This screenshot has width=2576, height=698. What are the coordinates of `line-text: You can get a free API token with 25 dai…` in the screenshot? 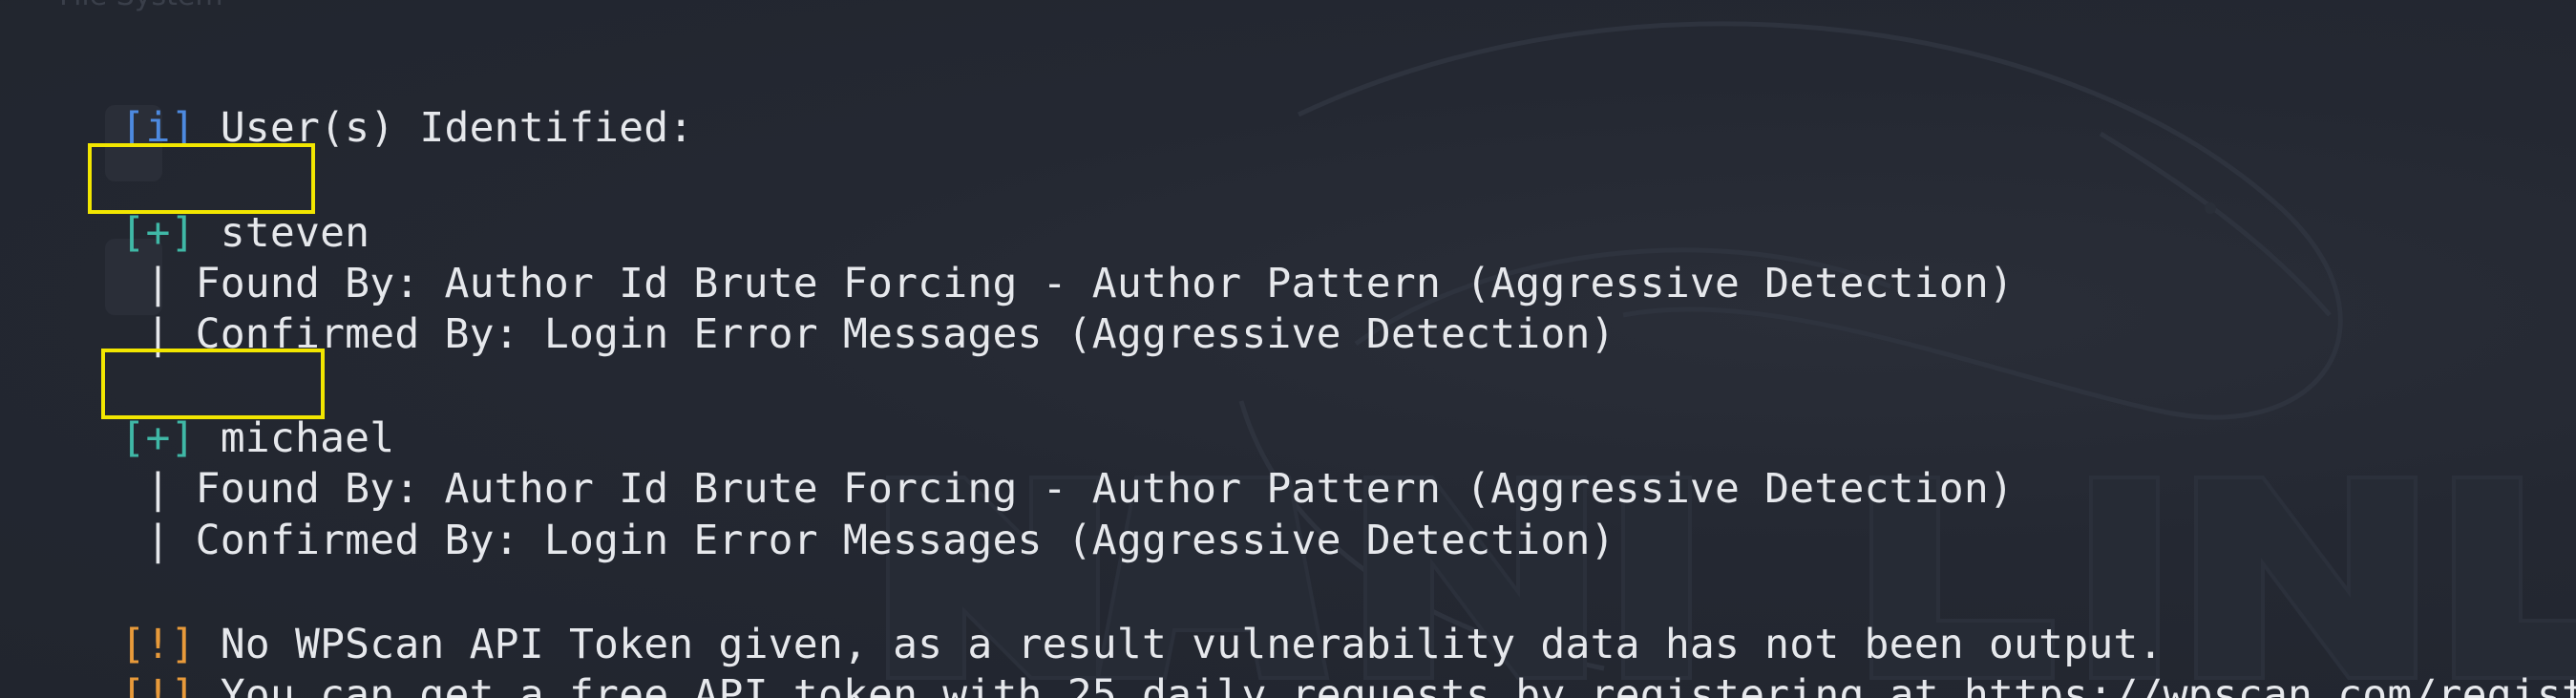 It's located at (1385, 684).